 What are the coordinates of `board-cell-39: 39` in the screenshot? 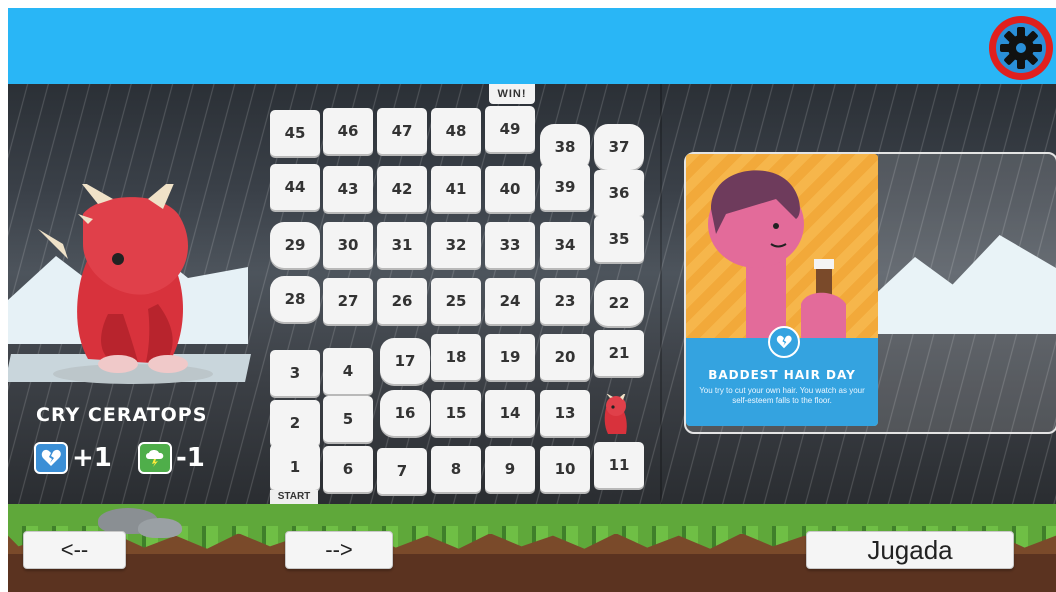 It's located at (565, 187).